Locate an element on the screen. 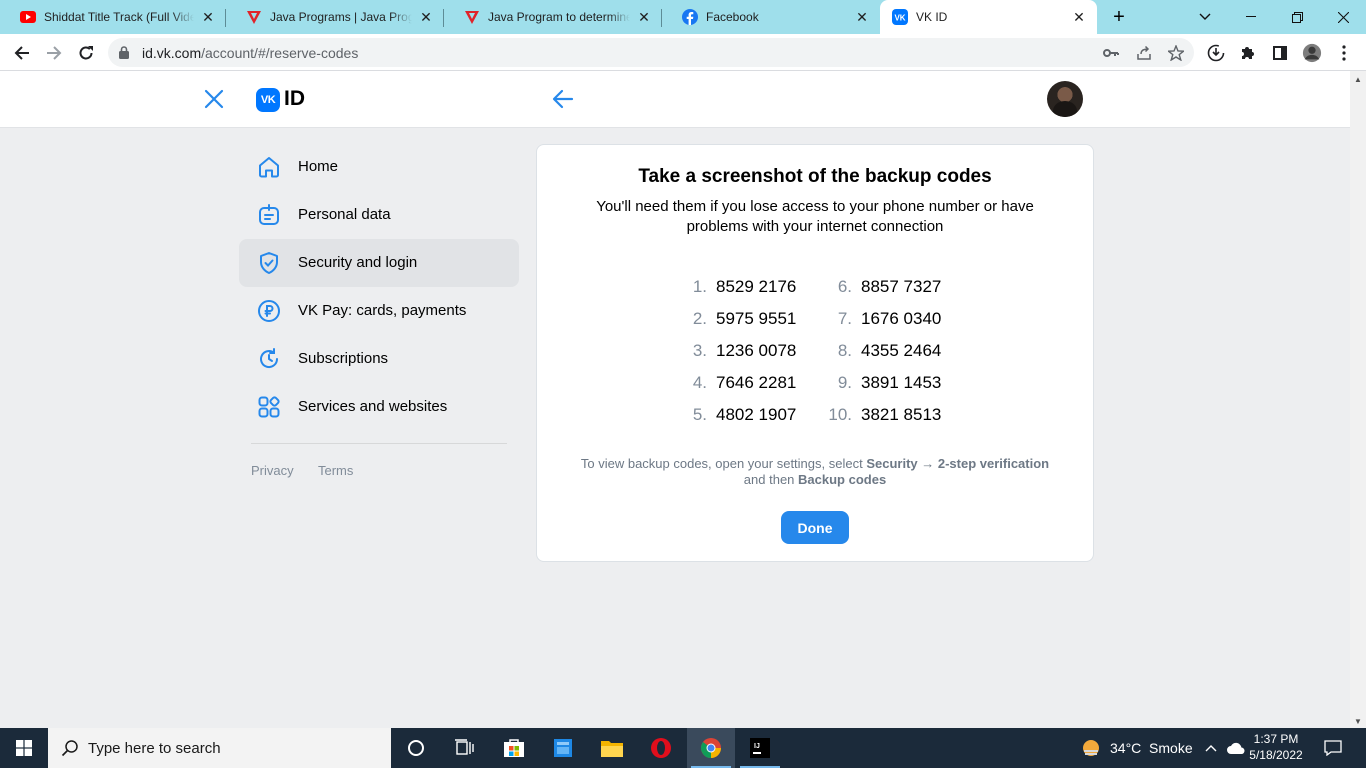 This screenshot has height=768, width=1366. svg-text: VK is located at coordinates (899, 18).